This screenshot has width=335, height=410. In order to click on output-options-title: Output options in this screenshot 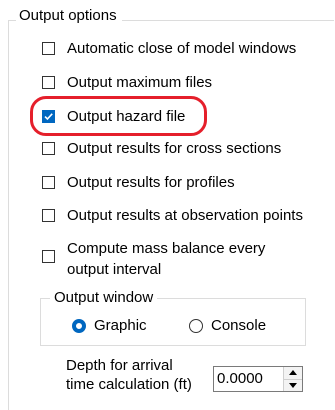, I will do `click(69, 16)`.